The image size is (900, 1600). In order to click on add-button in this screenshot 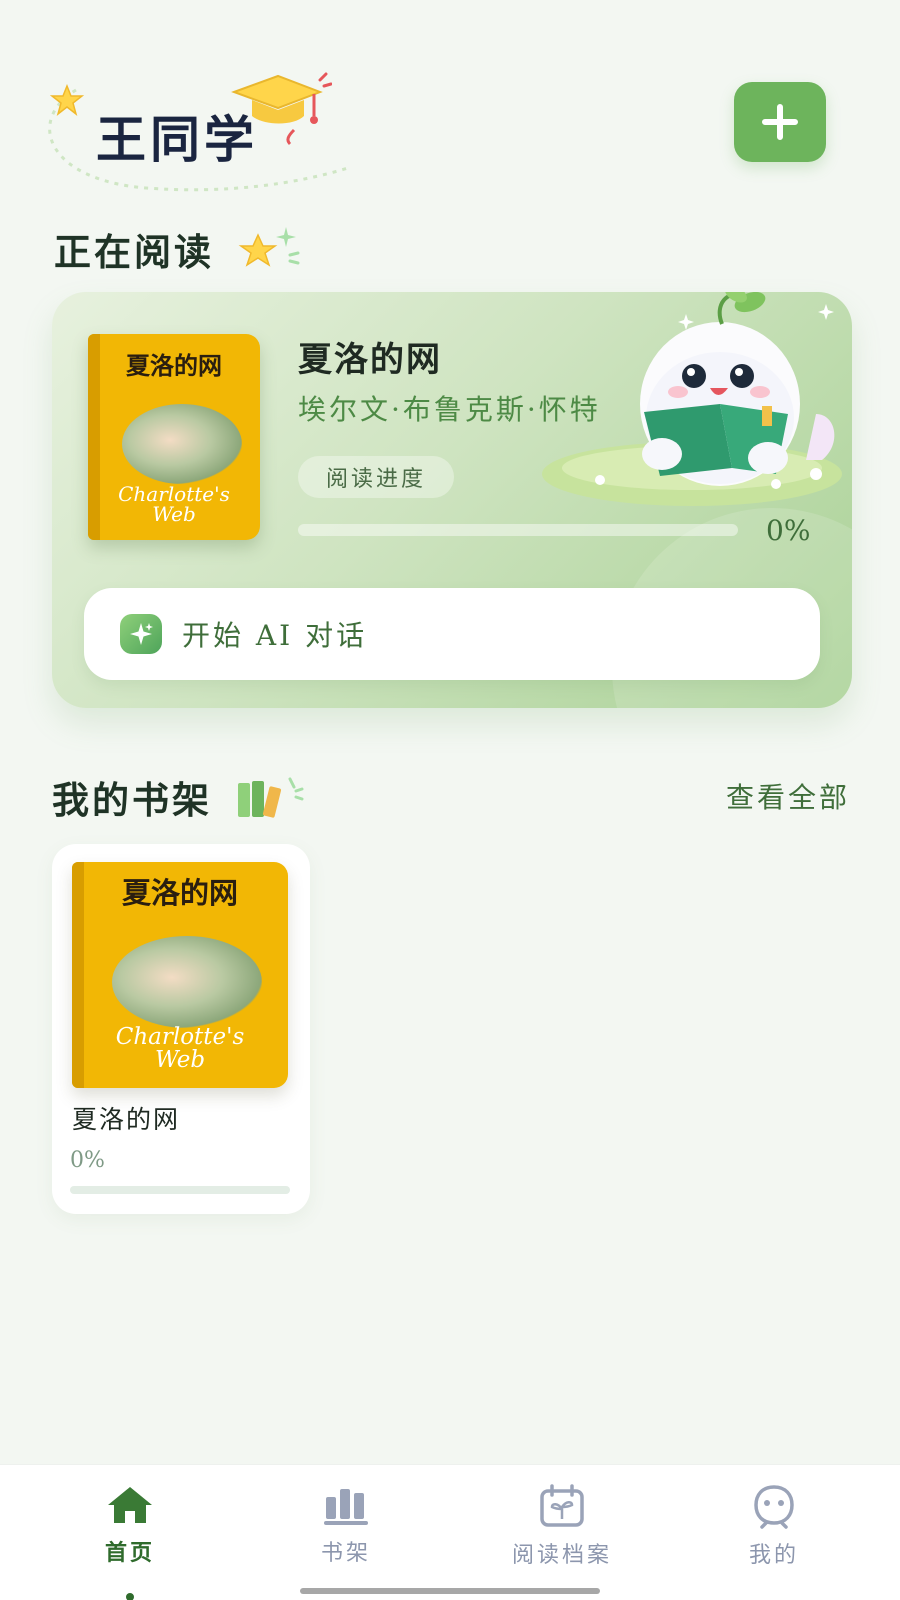, I will do `click(780, 122)`.